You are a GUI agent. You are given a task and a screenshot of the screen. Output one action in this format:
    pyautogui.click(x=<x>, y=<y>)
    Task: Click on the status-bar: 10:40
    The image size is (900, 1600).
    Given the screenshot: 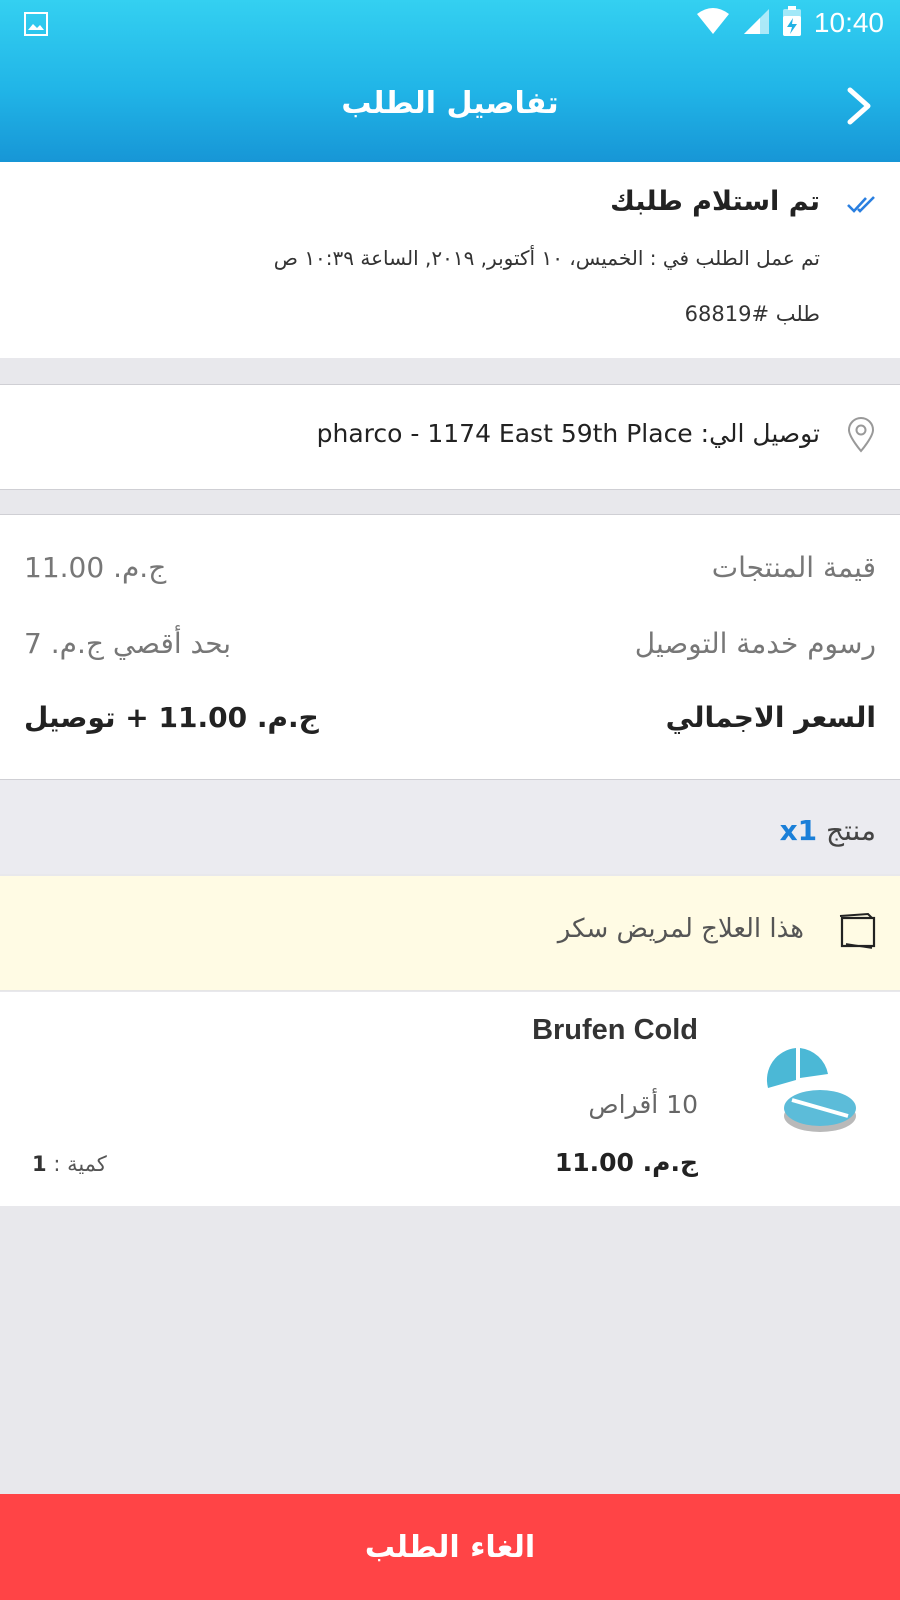 What is the action you would take?
    pyautogui.click(x=450, y=25)
    